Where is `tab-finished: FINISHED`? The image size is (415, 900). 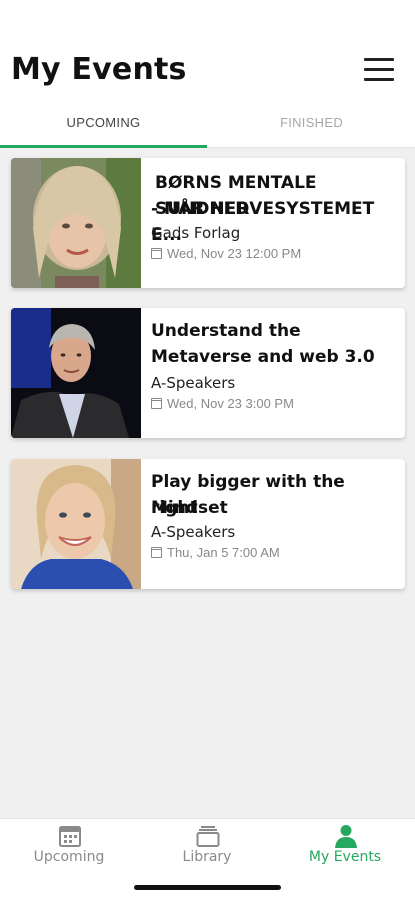 tab-finished: FINISHED is located at coordinates (311, 130).